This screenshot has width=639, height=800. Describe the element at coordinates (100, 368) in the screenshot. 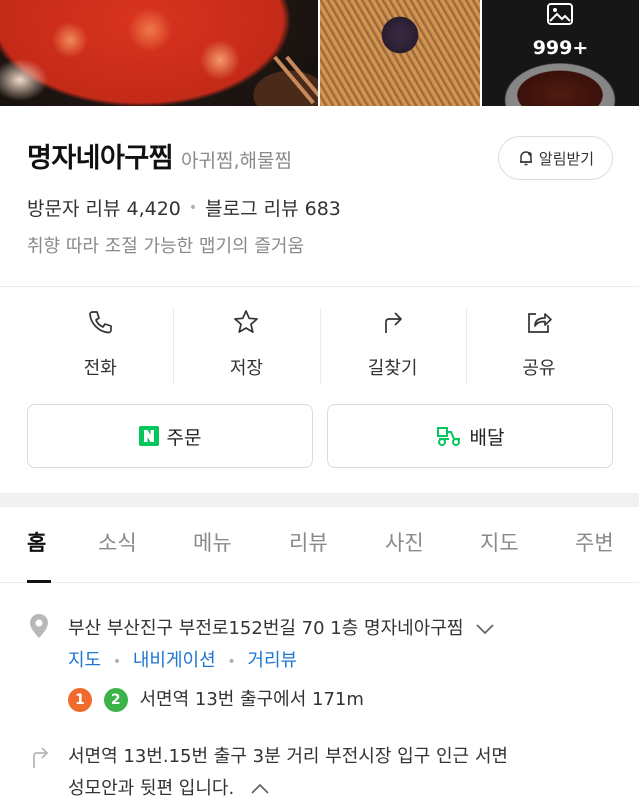

I see `action-label: 전화` at that location.